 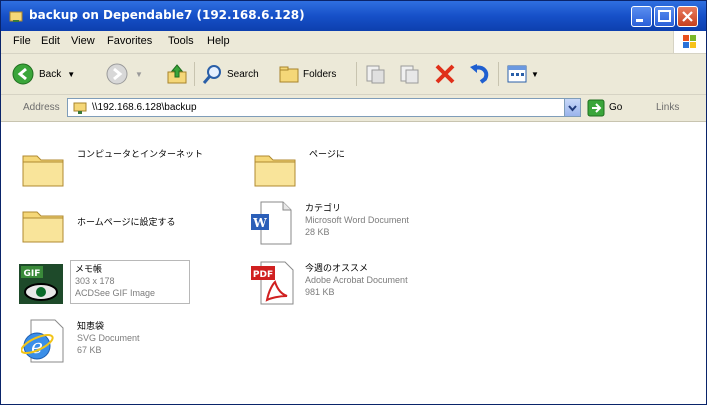 What do you see at coordinates (317, 232) in the screenshot?
I see `file-size: 28 KB` at bounding box center [317, 232].